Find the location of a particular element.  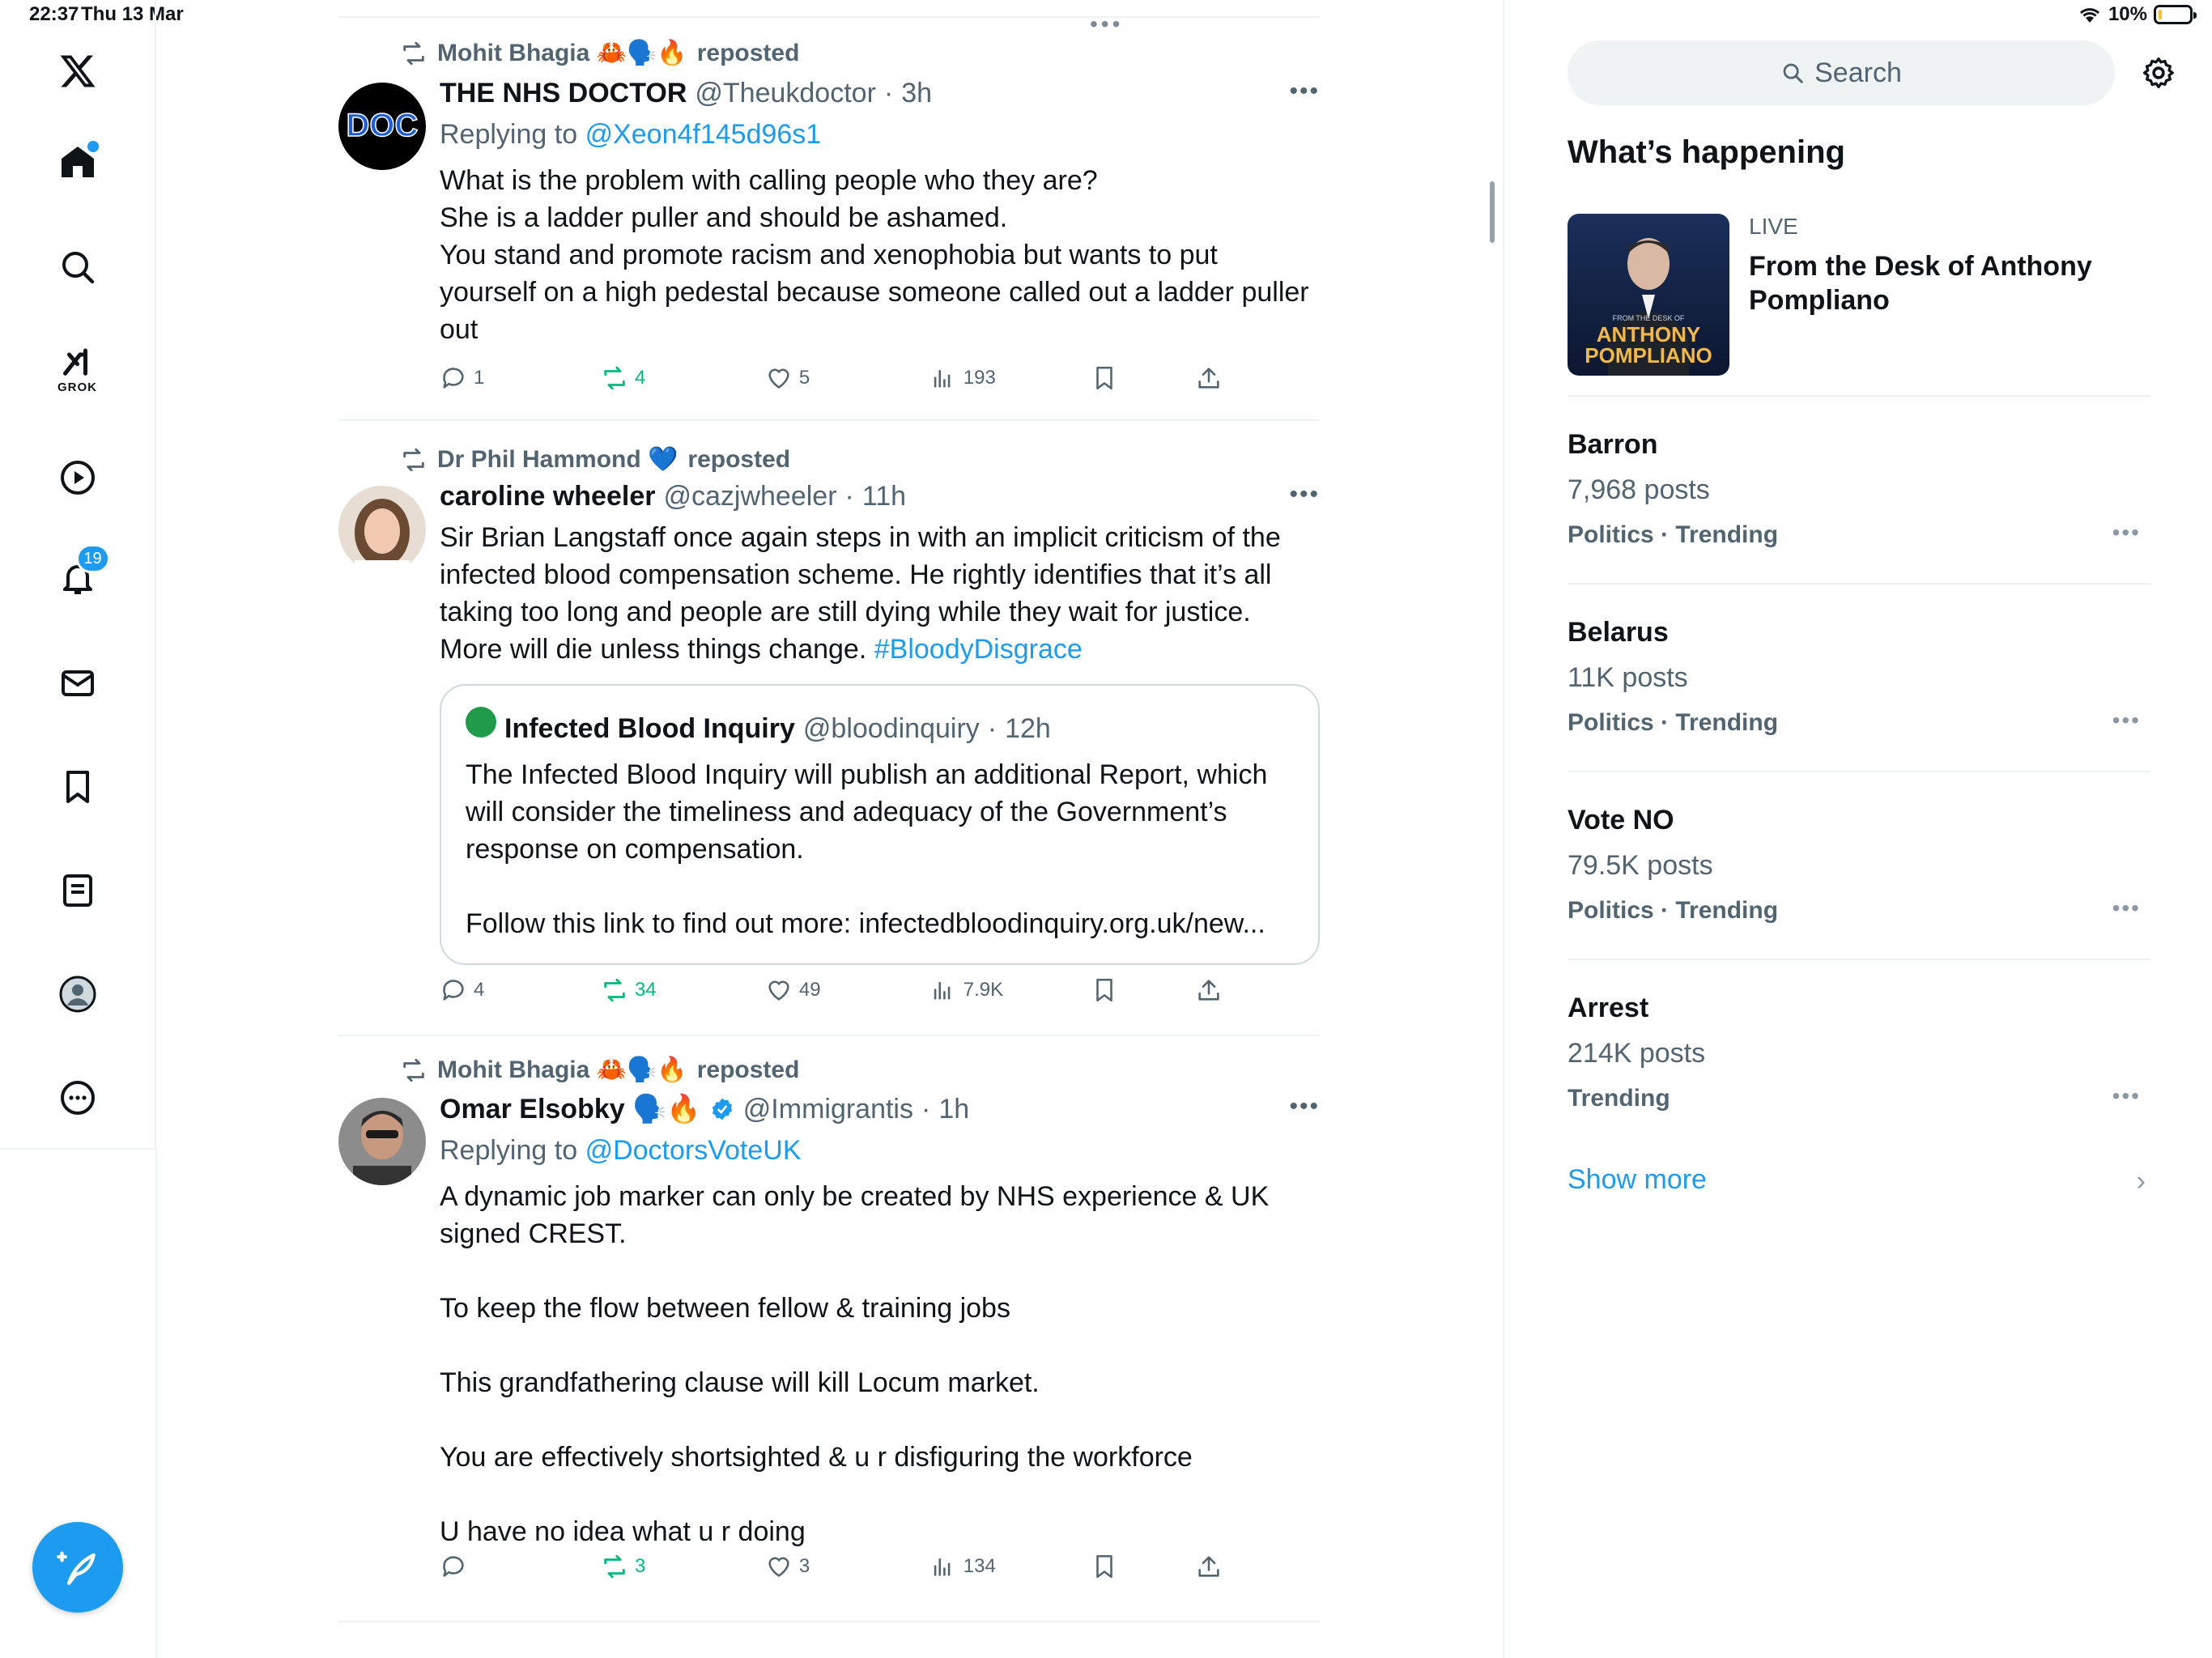

nav-video is located at coordinates (77, 477).